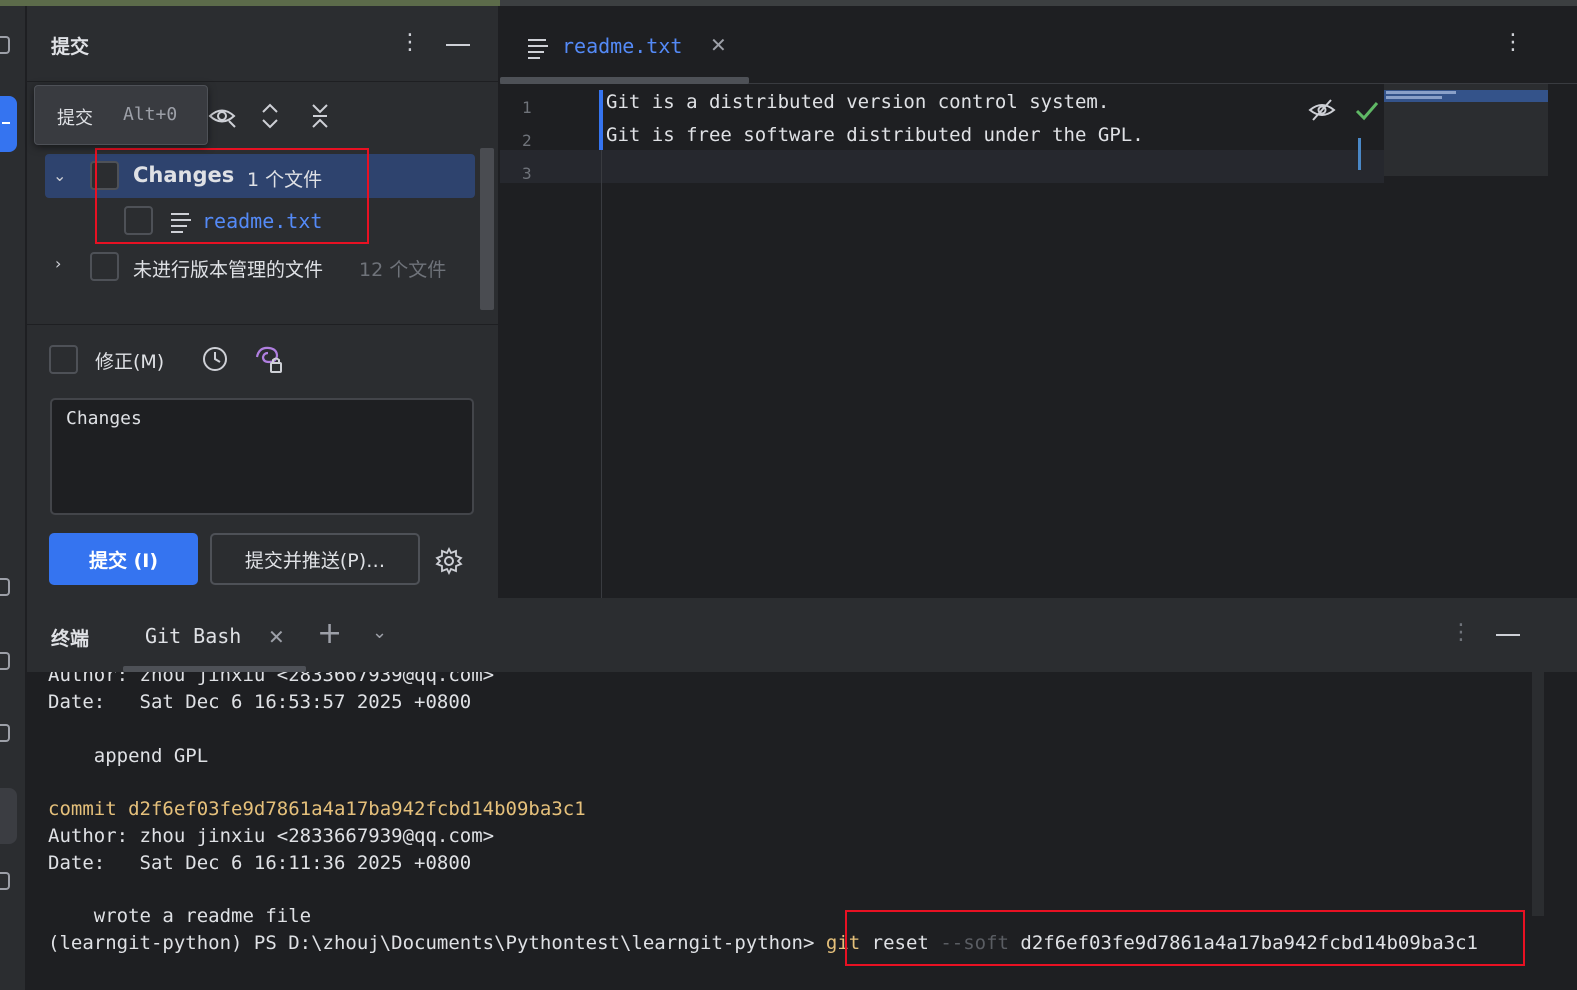 The image size is (1577, 990). What do you see at coordinates (63, 359) in the screenshot?
I see `amend-checkbox` at bounding box center [63, 359].